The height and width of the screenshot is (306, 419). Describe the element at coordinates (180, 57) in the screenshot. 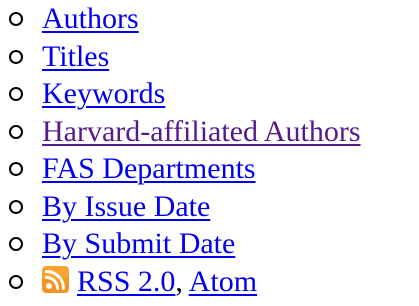

I see `list-item-titles: Titles` at that location.